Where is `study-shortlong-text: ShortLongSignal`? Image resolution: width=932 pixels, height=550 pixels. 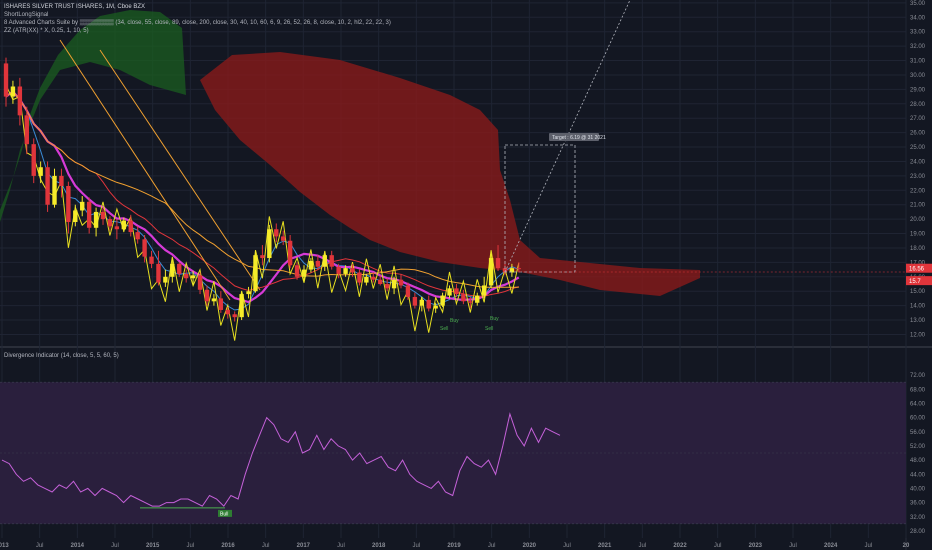
study-shortlong-text: ShortLongSignal is located at coordinates (26, 15).